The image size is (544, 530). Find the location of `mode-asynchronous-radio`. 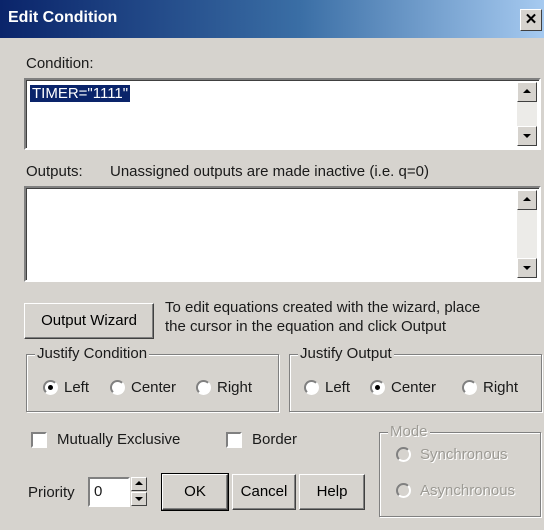

mode-asynchronous-radio is located at coordinates (403, 490).